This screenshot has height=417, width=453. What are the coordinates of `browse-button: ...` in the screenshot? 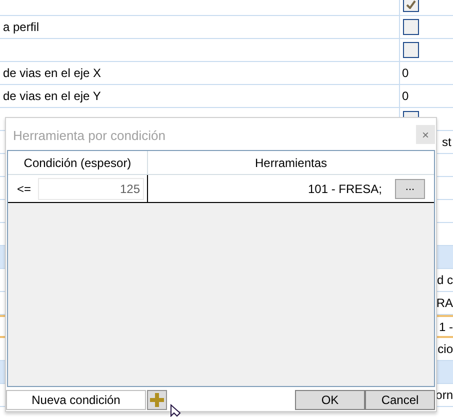 It's located at (410, 188).